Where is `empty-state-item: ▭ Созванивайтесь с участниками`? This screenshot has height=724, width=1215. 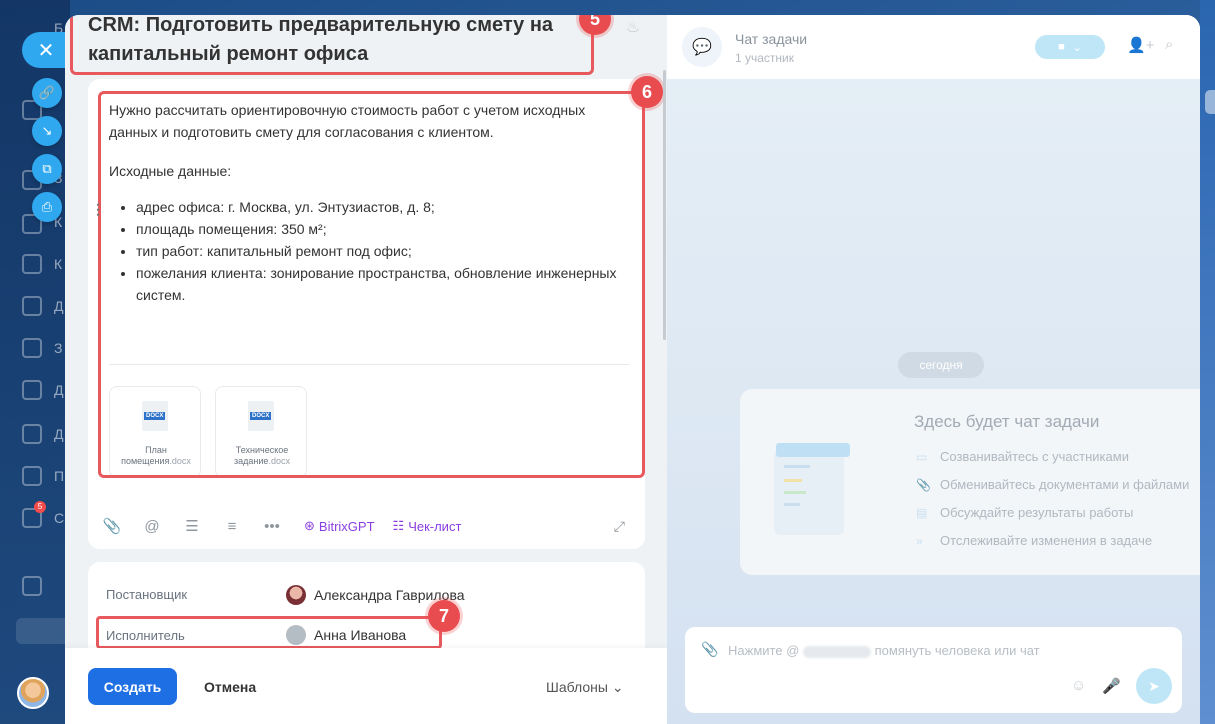
empty-state-item: ▭ Созванивайтесь с участниками is located at coordinates (1022, 456).